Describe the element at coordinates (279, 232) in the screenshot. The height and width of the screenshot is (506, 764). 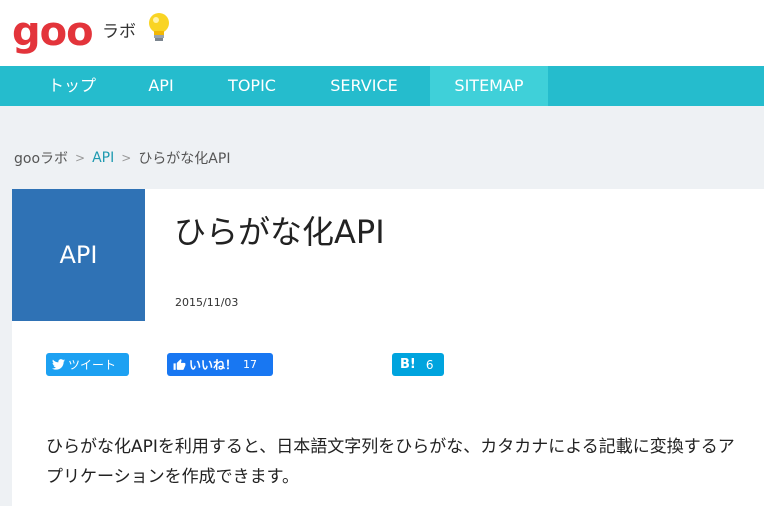
I see `page-title: ひらがな化API` at that location.